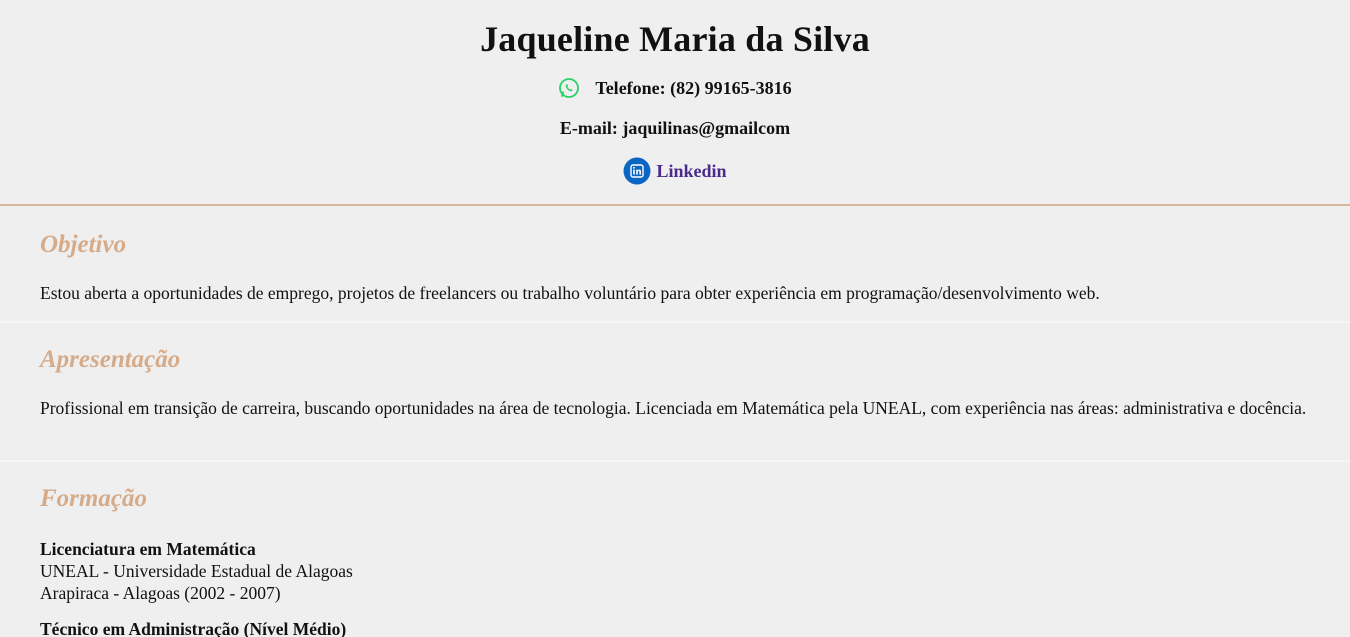  What do you see at coordinates (693, 87) in the screenshot?
I see `phone-text: Telefone: (82) 99165-3816` at bounding box center [693, 87].